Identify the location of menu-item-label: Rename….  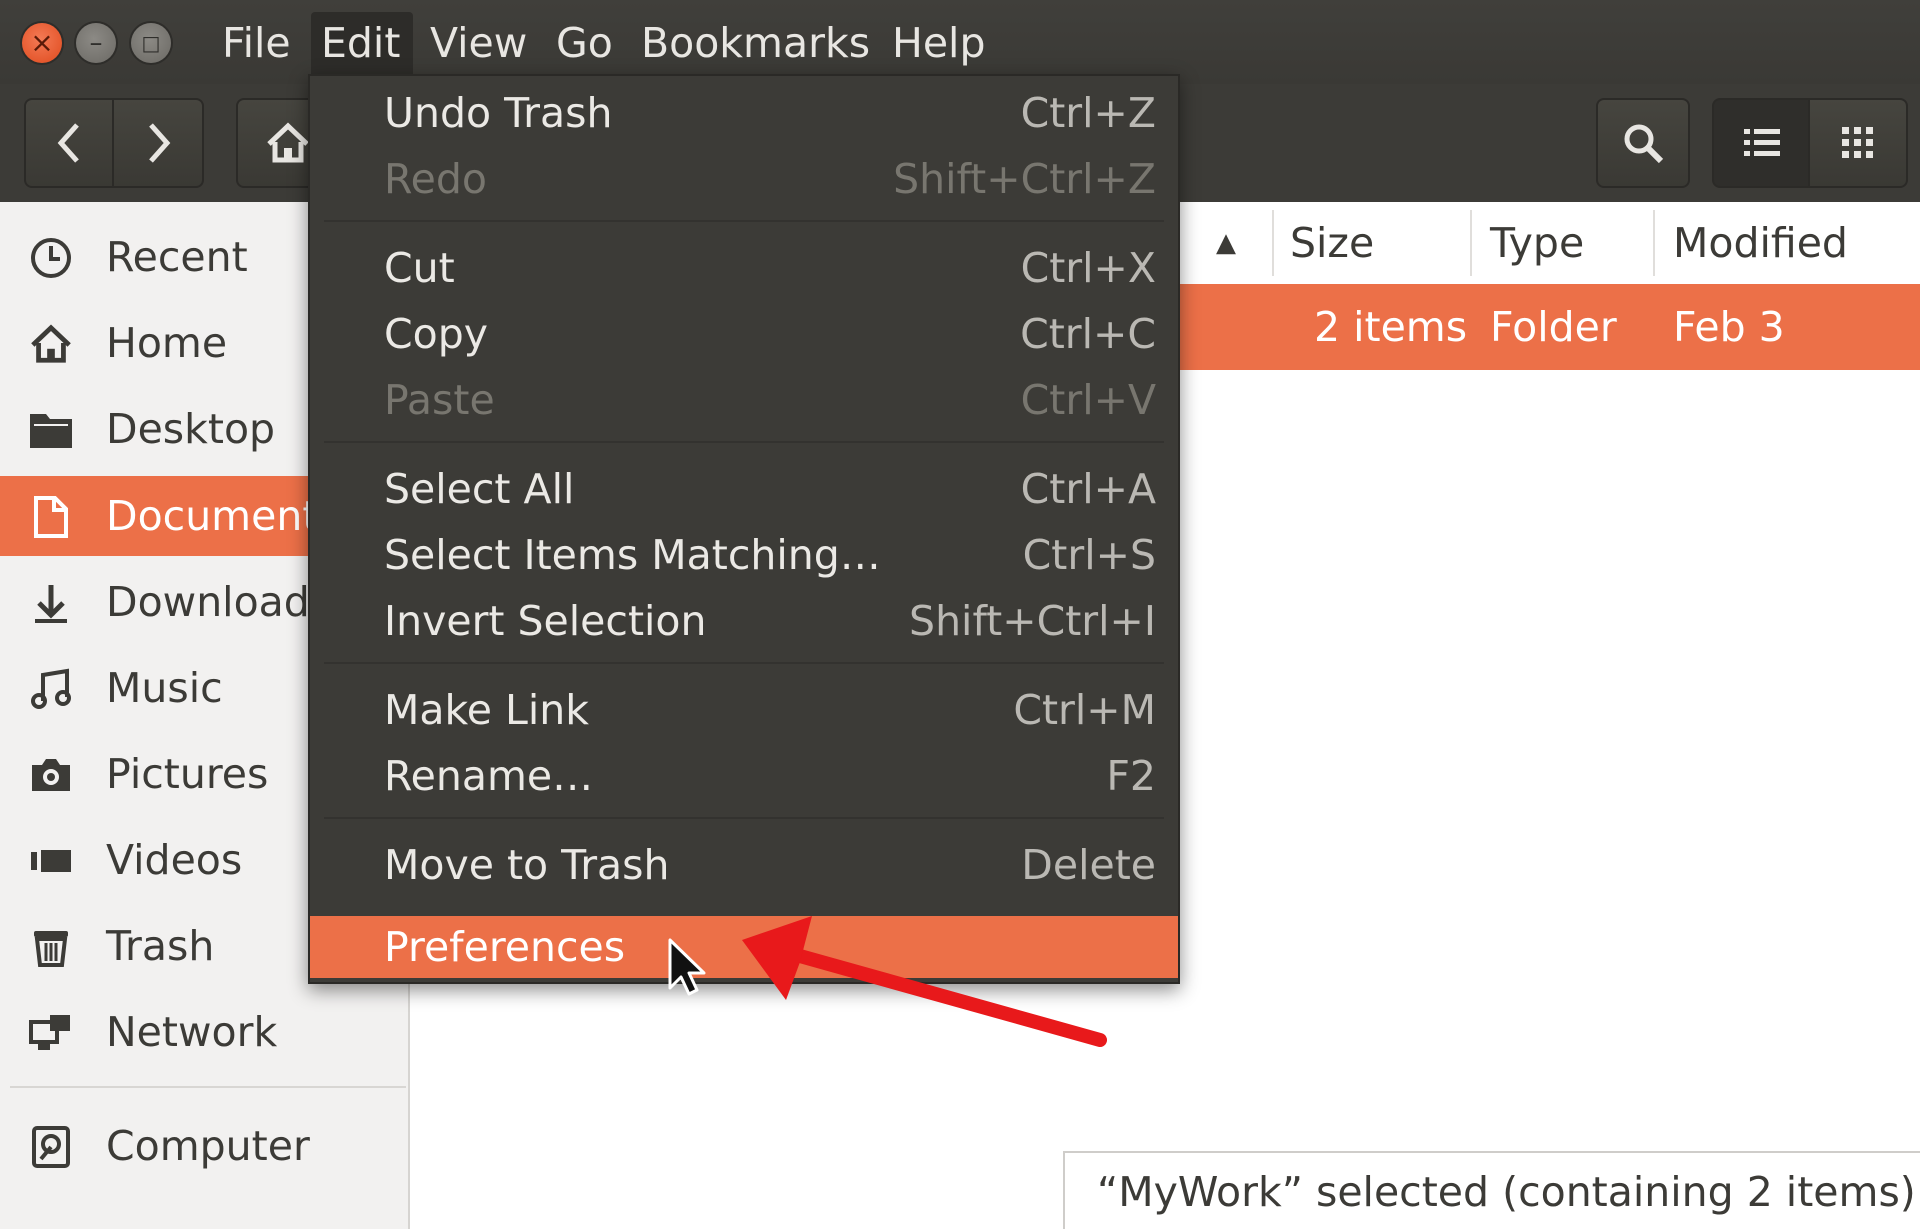
(489, 776).